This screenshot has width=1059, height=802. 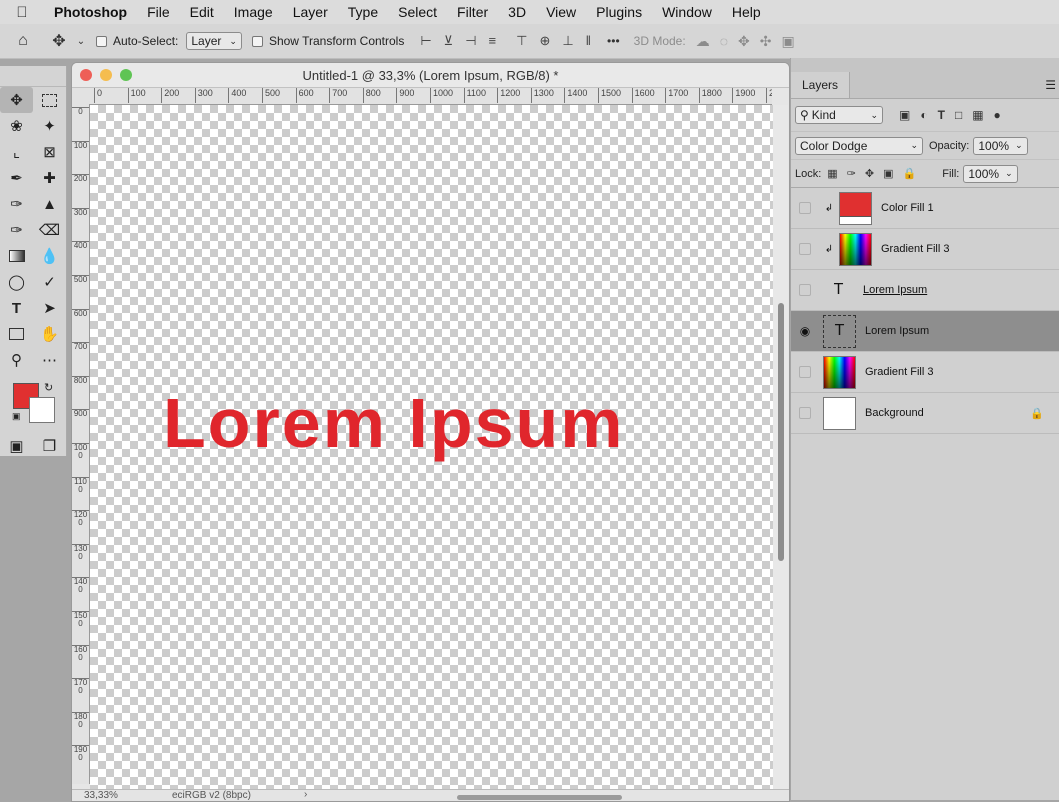 What do you see at coordinates (997, 115) in the screenshot?
I see `filter-toggle-icon: ●` at bounding box center [997, 115].